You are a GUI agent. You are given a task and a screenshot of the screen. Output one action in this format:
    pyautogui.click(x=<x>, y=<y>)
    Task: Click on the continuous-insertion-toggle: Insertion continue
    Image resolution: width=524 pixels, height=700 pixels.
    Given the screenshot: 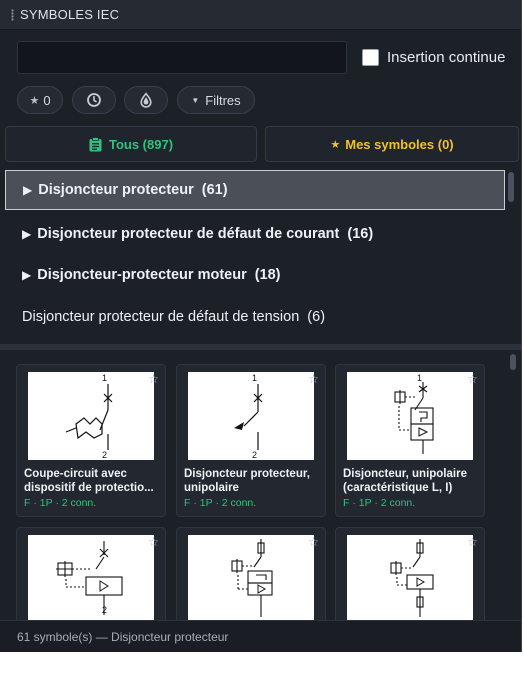 What is the action you would take?
    pyautogui.click(x=433, y=57)
    